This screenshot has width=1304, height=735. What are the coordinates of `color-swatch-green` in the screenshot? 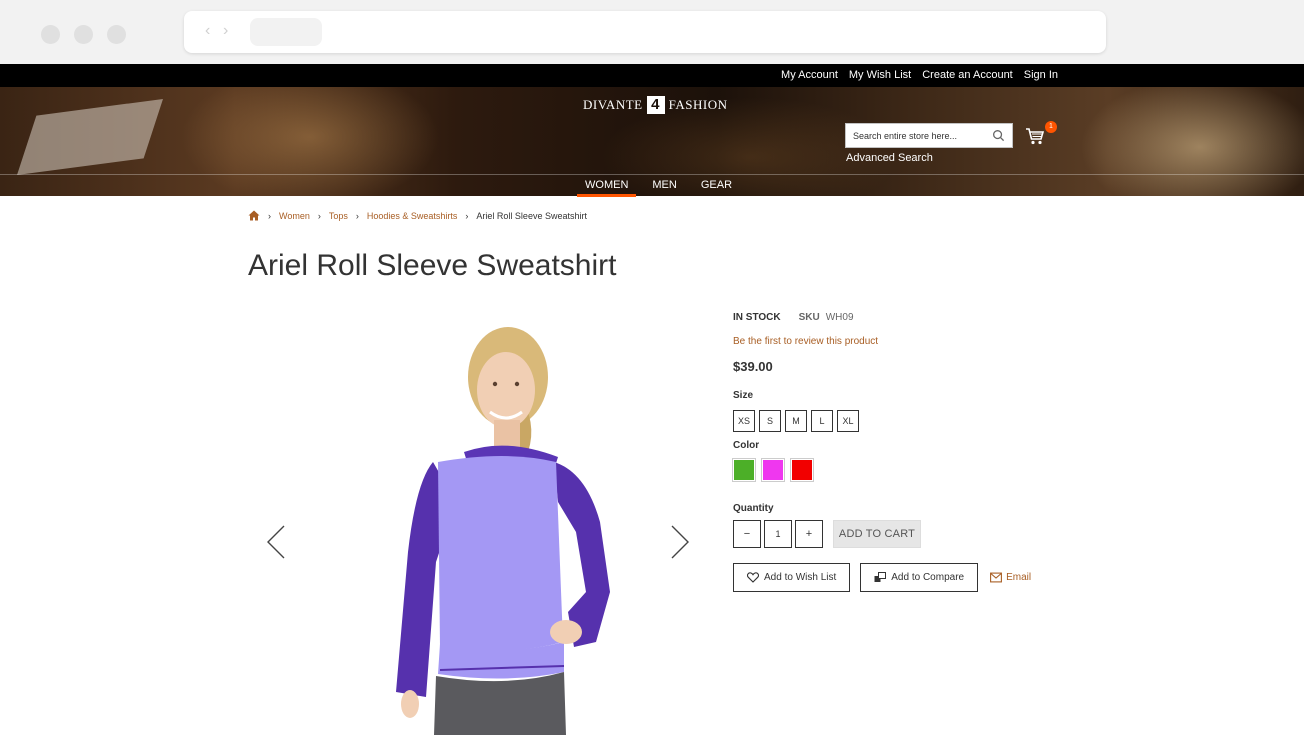 It's located at (744, 470).